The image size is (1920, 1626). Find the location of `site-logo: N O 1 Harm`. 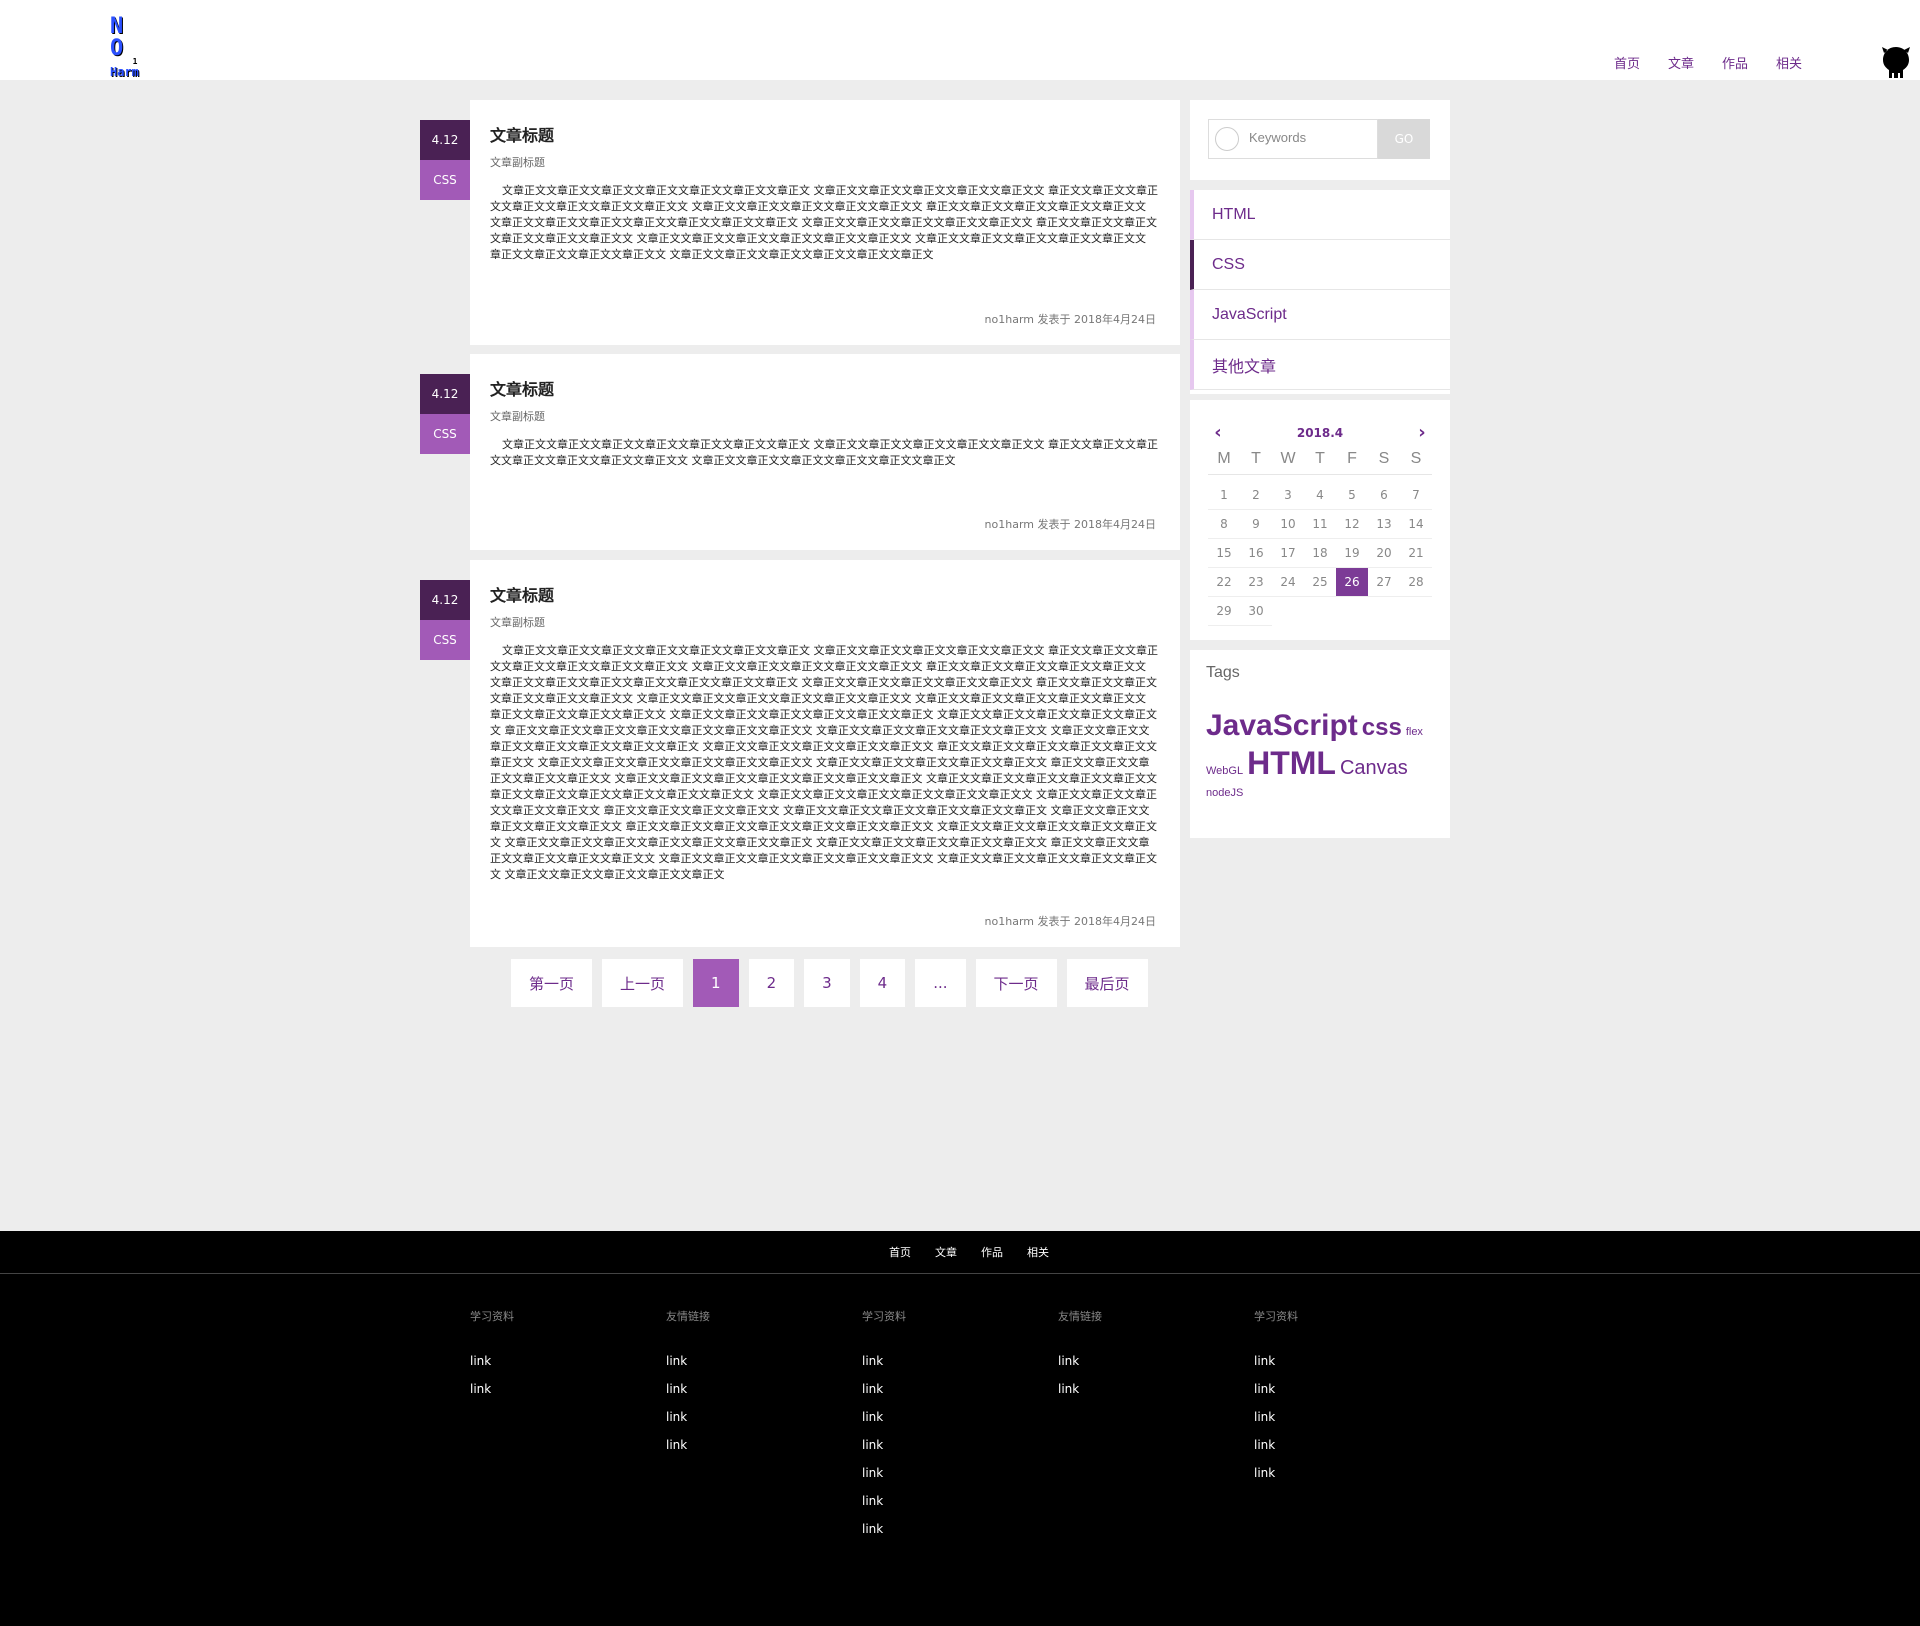

site-logo: N O 1 Harm is located at coordinates (135, 47).